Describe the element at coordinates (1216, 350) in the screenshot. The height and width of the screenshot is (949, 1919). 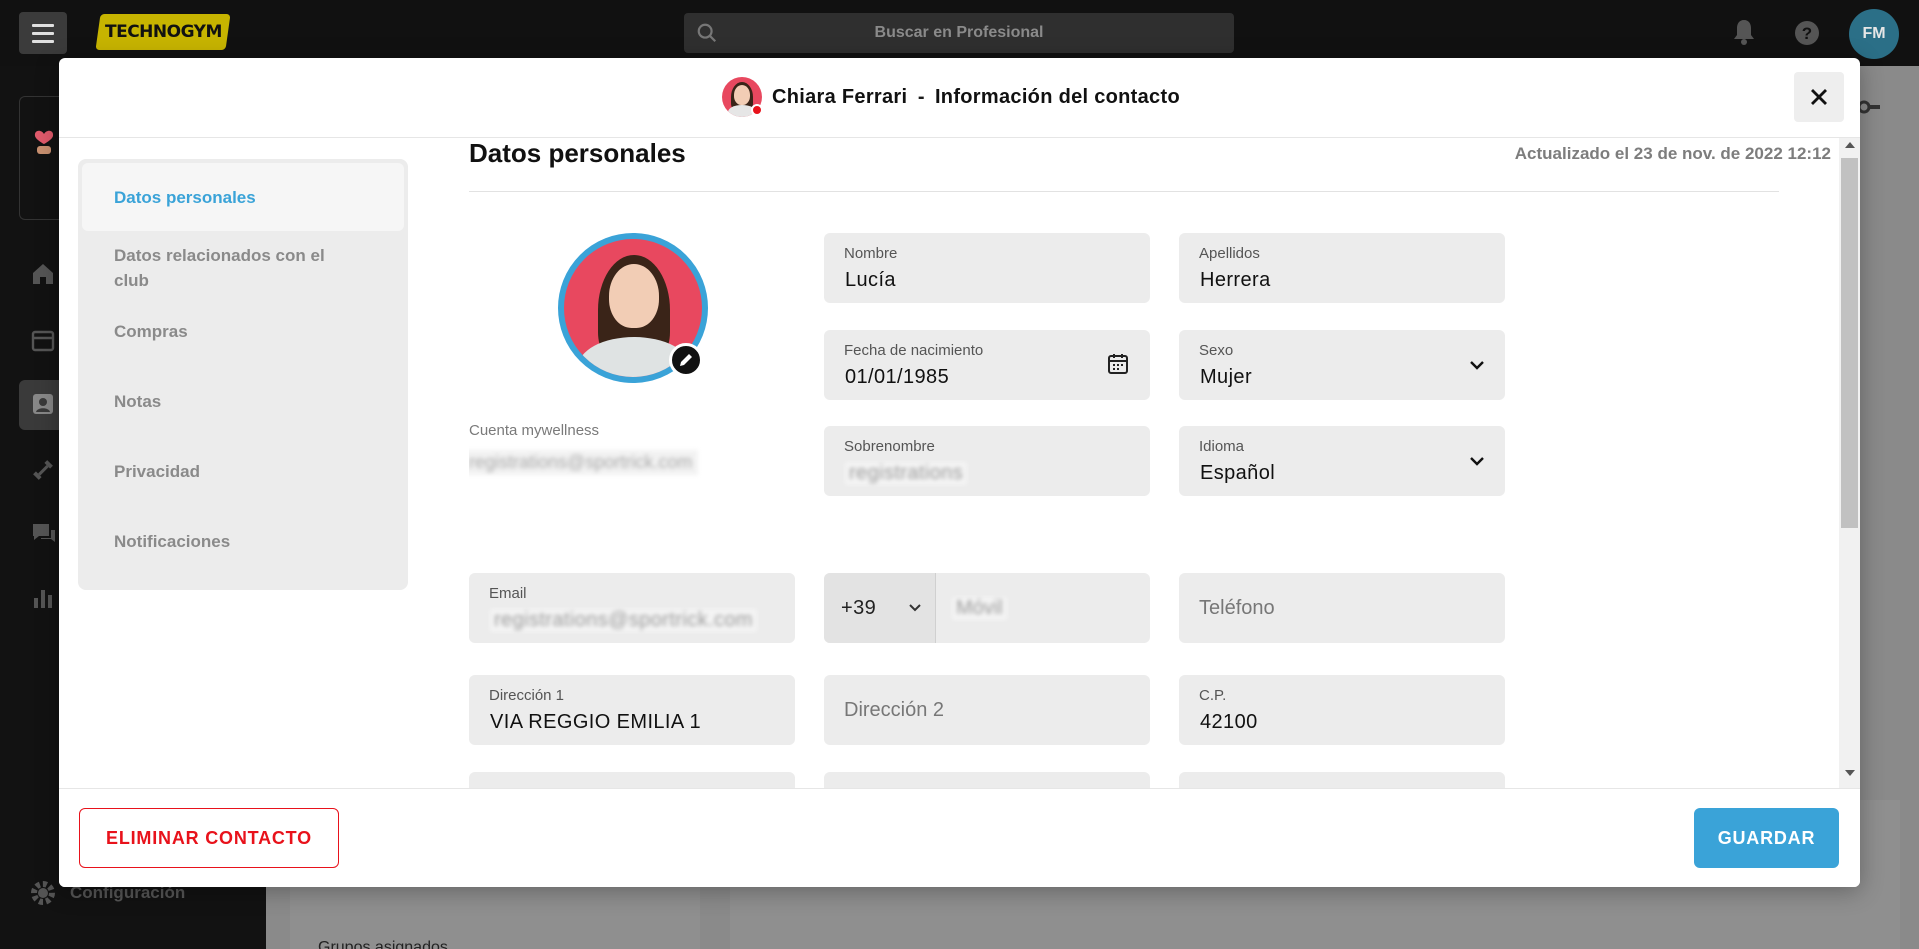
I see `sexo-label: Sexo` at that location.